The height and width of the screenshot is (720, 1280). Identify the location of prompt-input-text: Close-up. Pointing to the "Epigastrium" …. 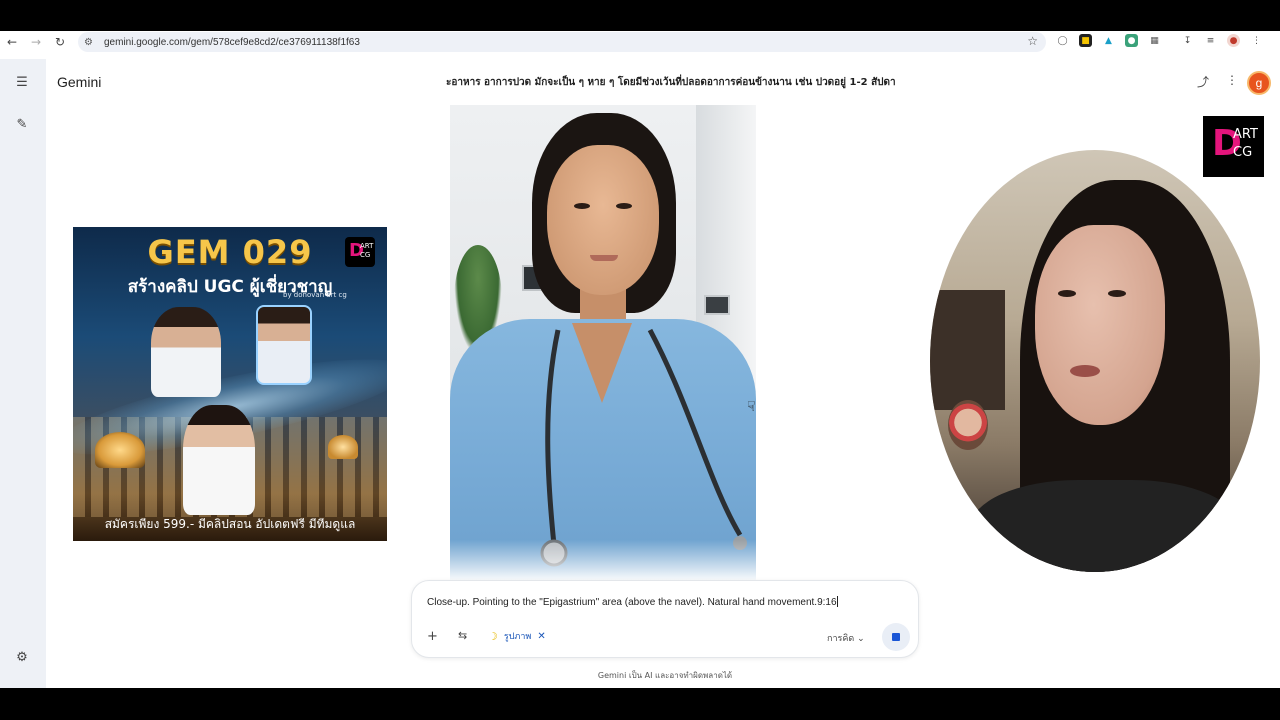
(632, 602).